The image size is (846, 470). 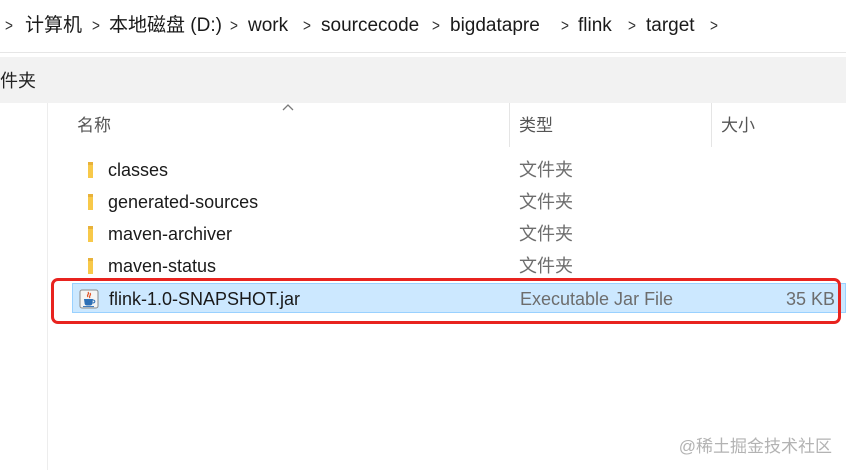 What do you see at coordinates (162, 266) in the screenshot?
I see `file-name: maven-status` at bounding box center [162, 266].